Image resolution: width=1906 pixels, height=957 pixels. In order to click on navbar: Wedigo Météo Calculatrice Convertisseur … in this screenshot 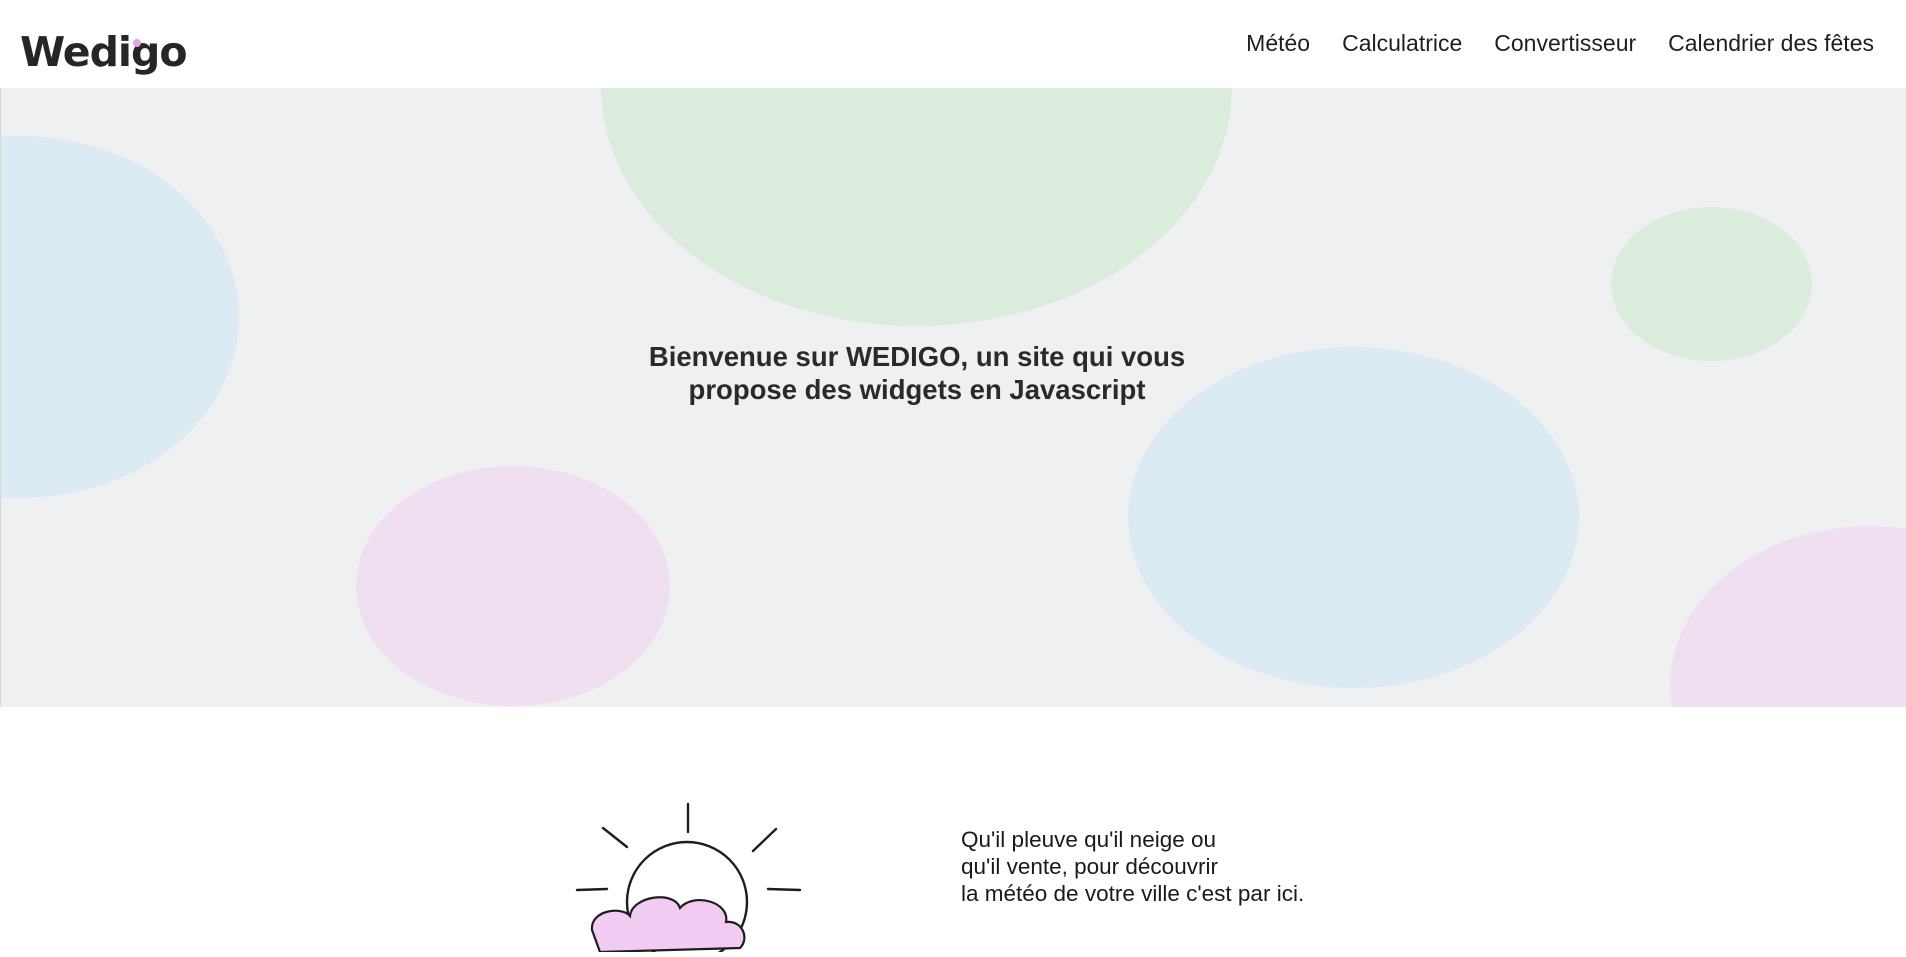, I will do `click(953, 44)`.